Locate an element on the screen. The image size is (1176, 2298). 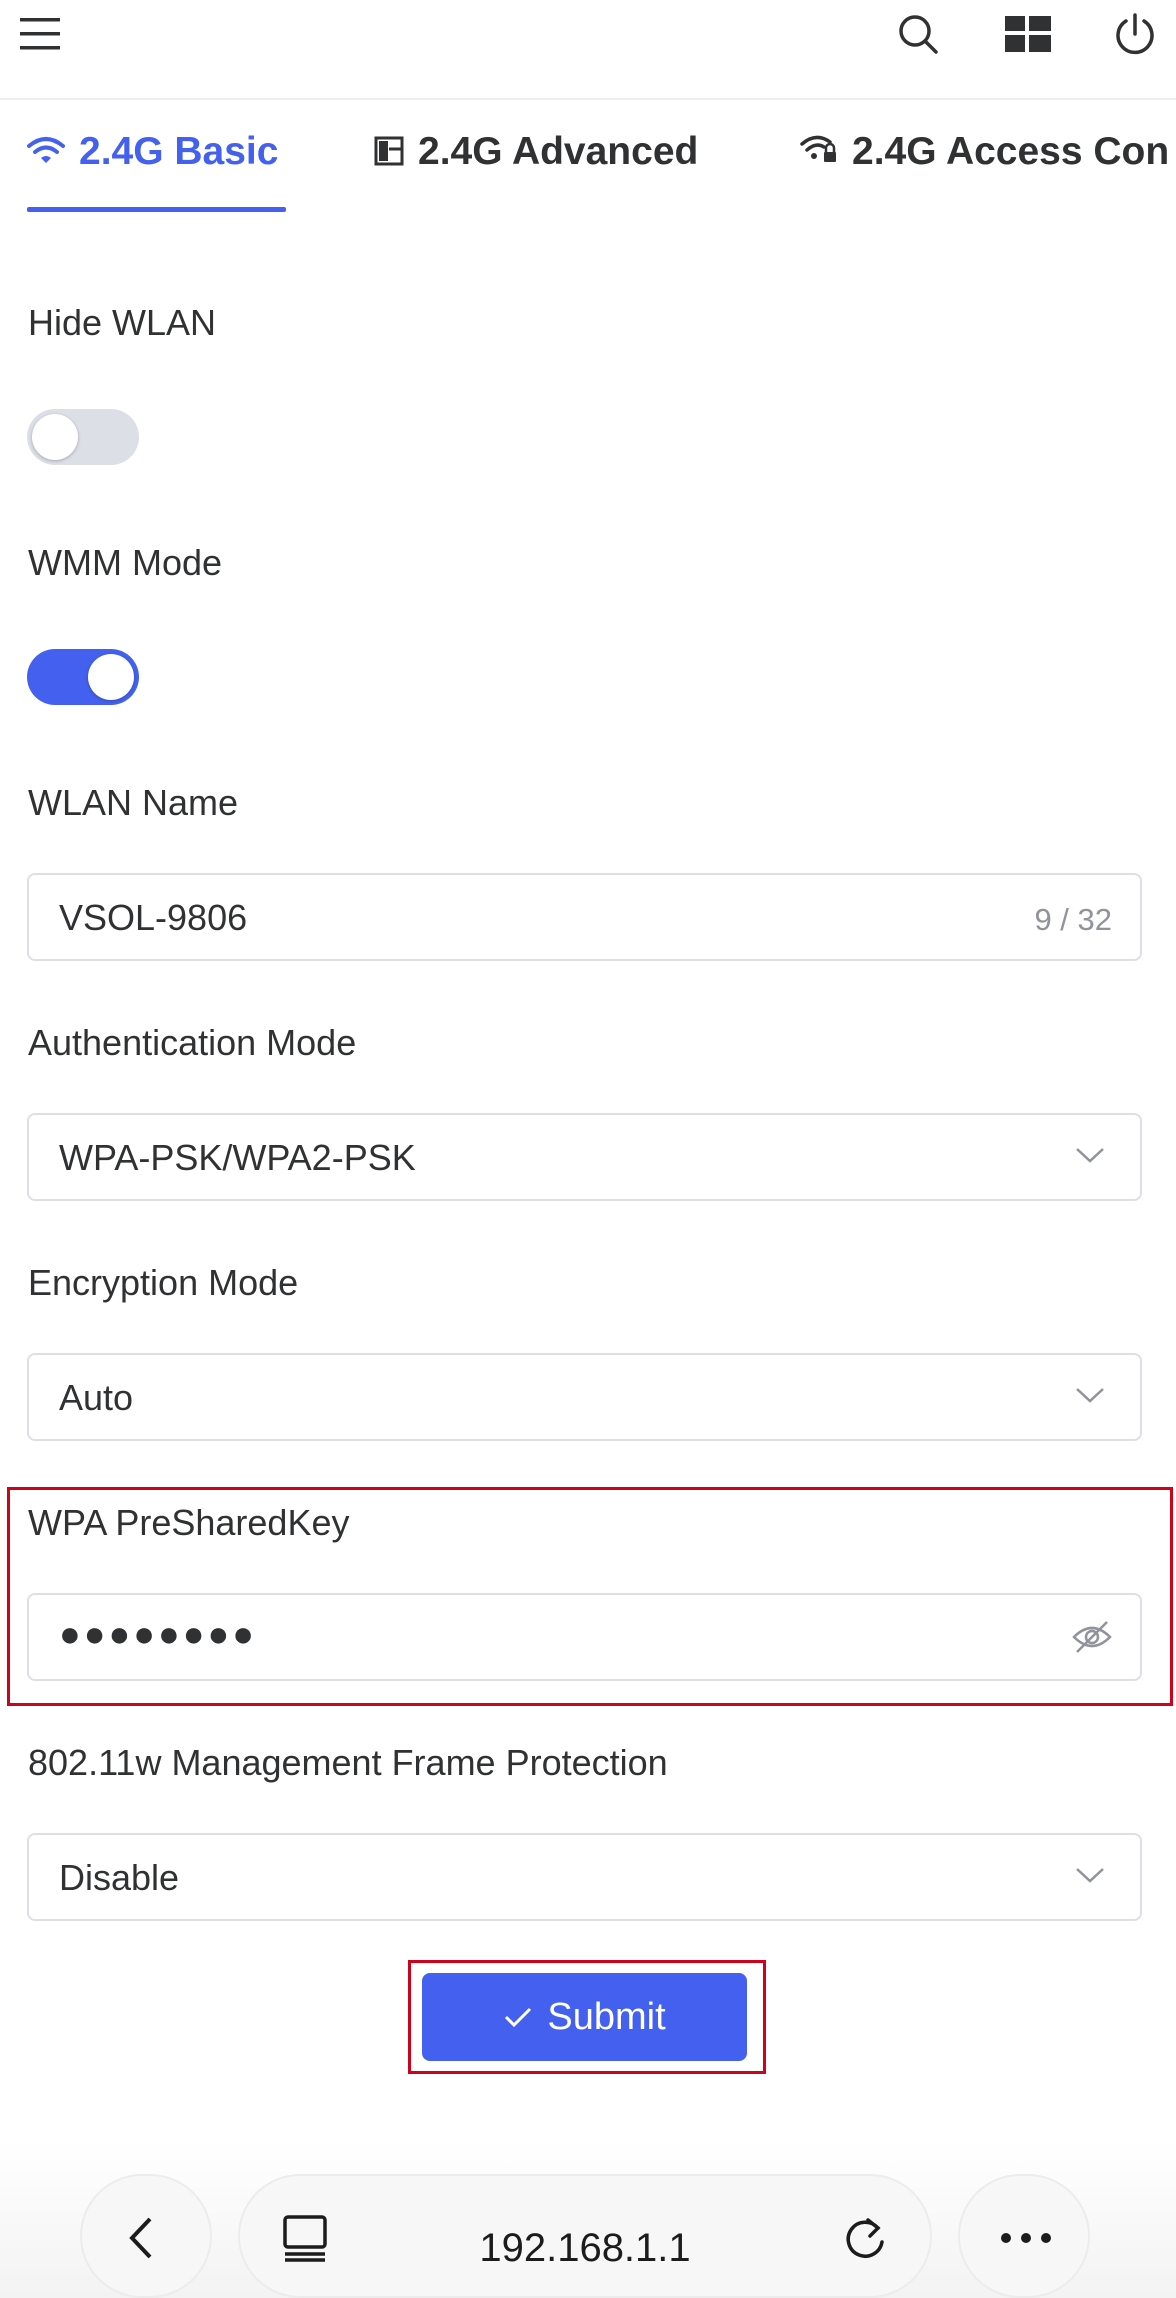
browser-address-bar: 192.168.1.1 is located at coordinates (585, 2236).